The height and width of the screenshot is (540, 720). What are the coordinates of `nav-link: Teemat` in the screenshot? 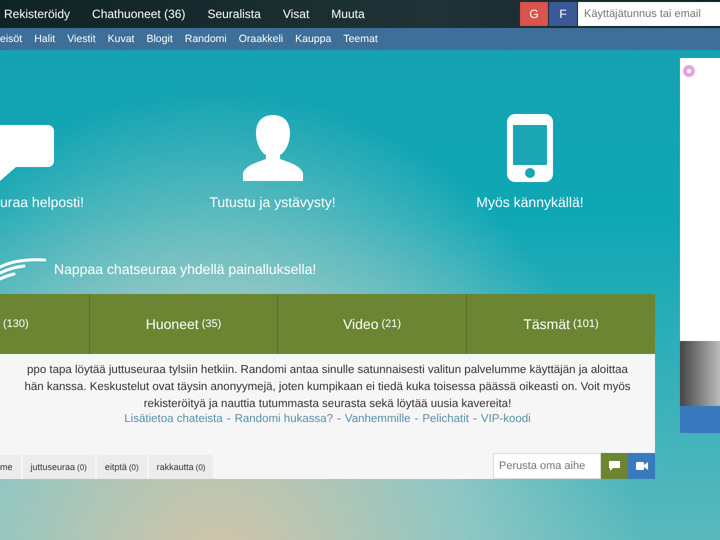 It's located at (360, 39).